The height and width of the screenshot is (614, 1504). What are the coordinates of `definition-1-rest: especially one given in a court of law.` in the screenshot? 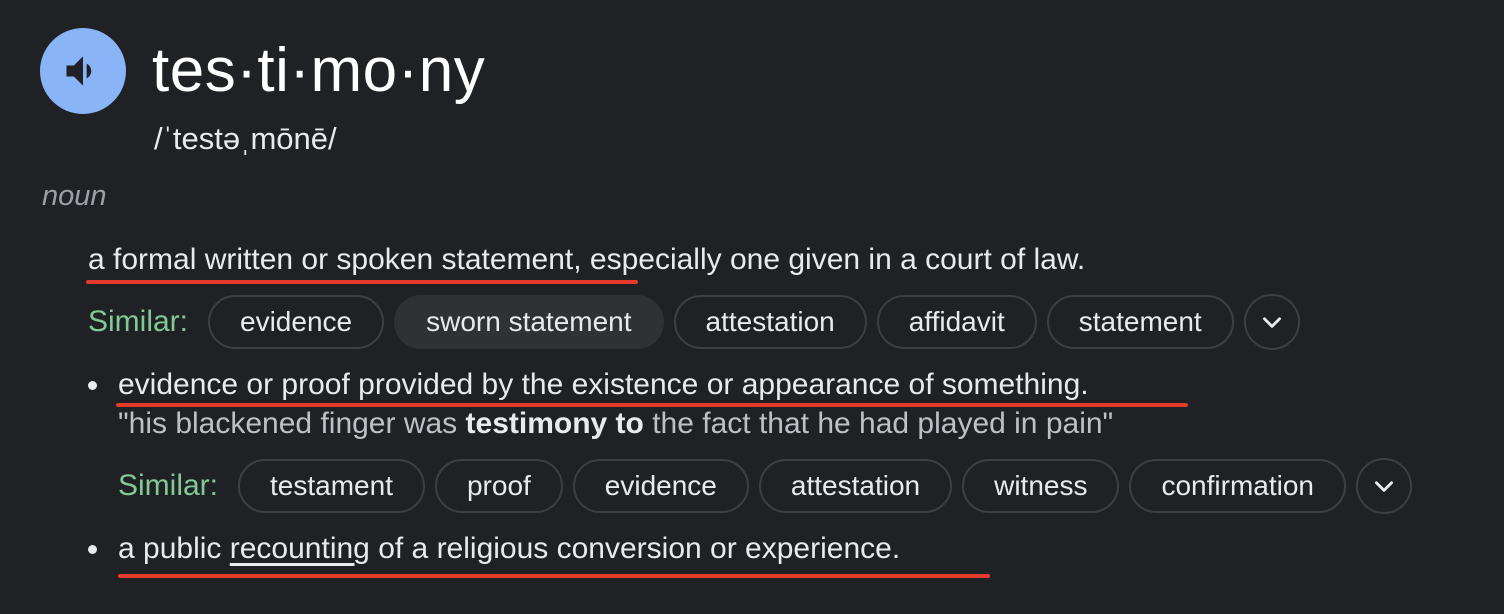 It's located at (833, 259).